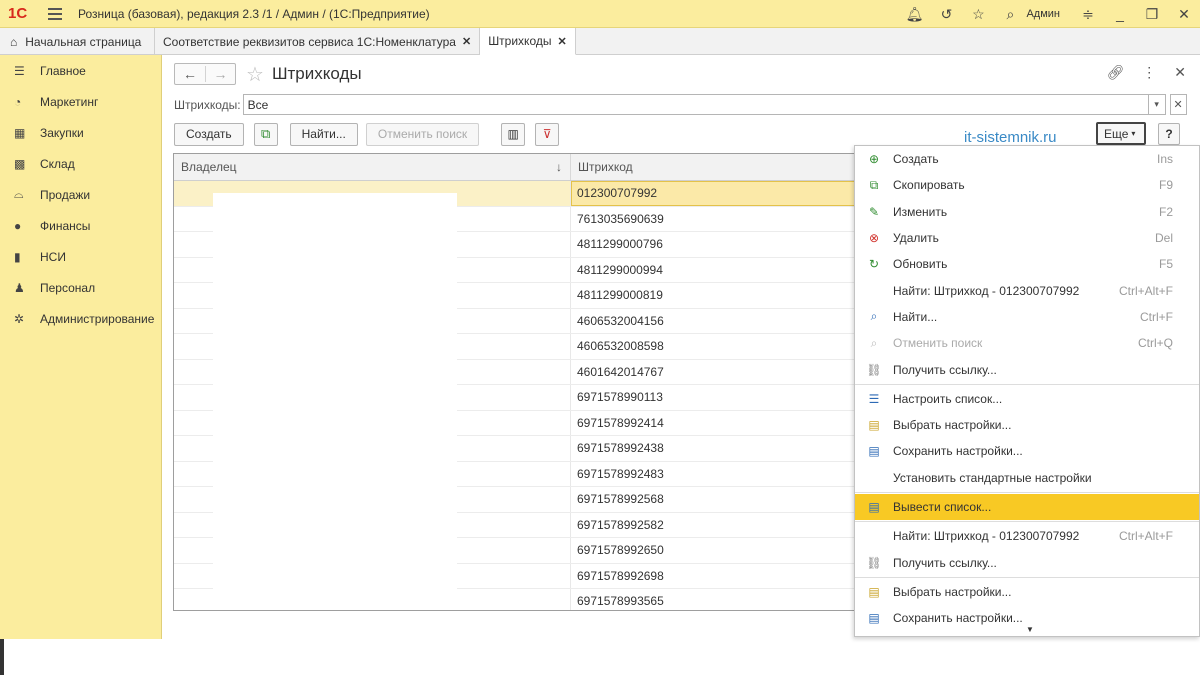 The height and width of the screenshot is (675, 1200). I want to click on sidebar-item-main: ☰ Главное, so click(80, 70).